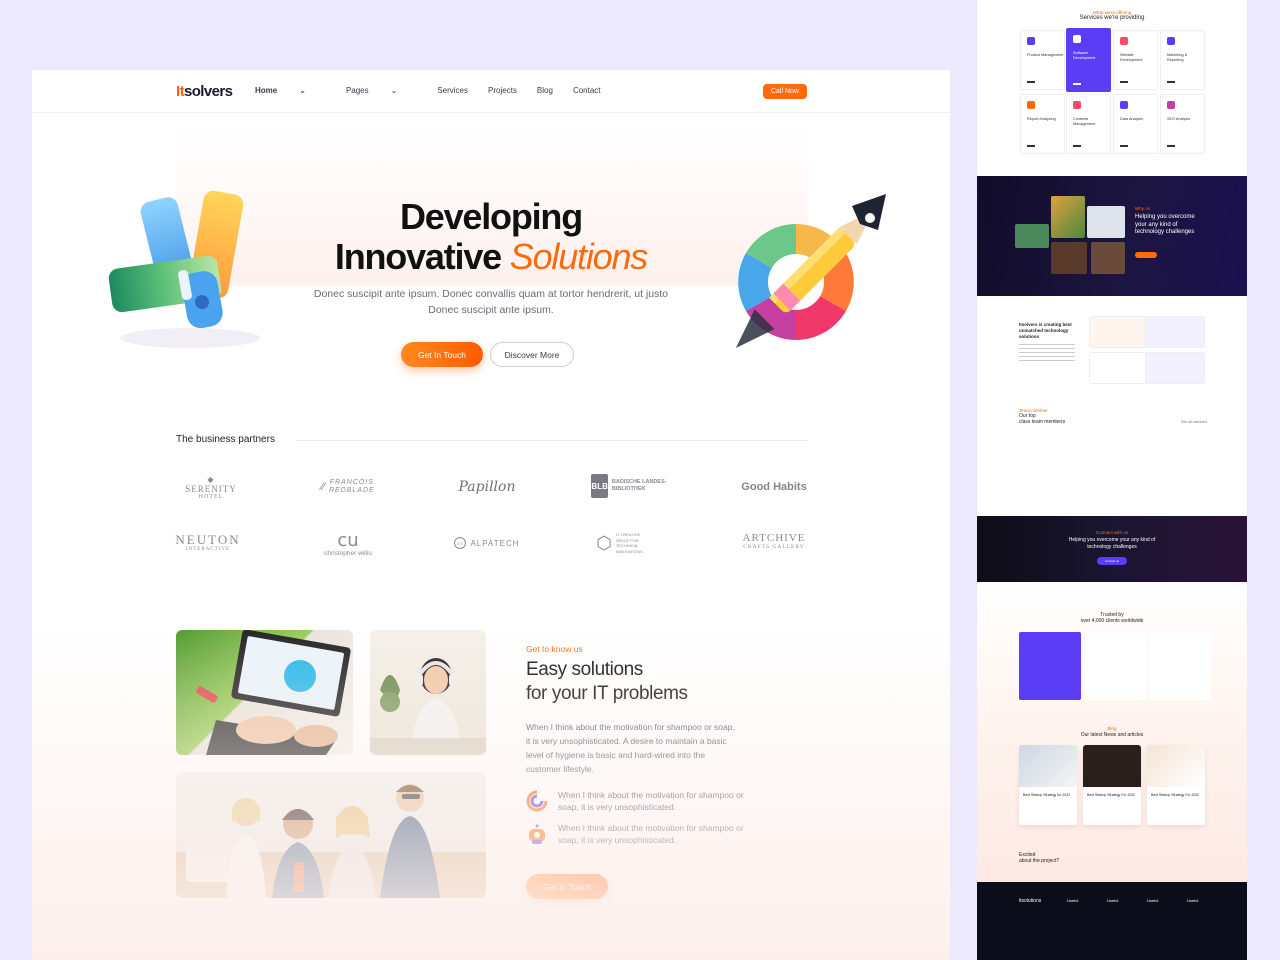 The height and width of the screenshot is (960, 1280). I want to click on nav-item-services: Services, so click(452, 90).